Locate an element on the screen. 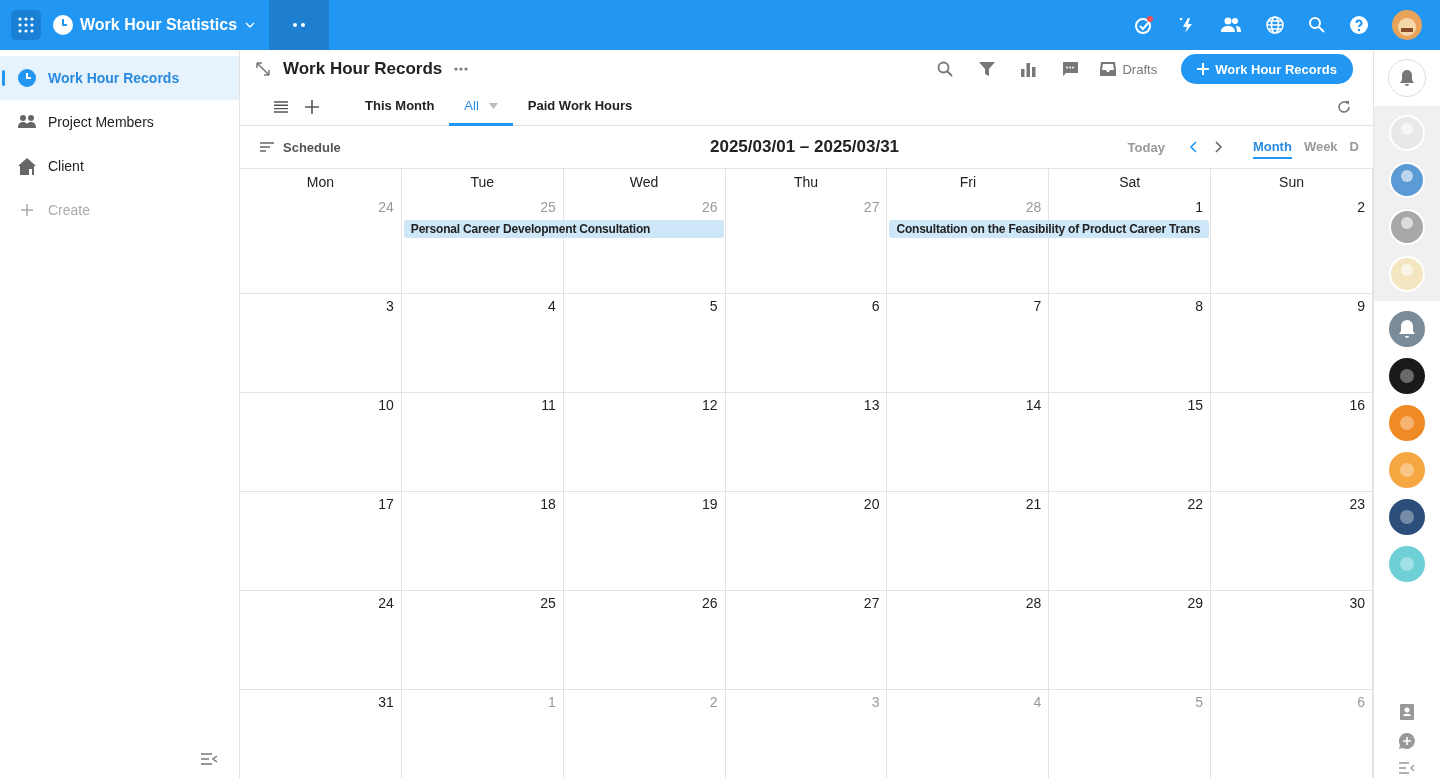 The width and height of the screenshot is (1440, 778). date-number: 10 is located at coordinates (386, 405).